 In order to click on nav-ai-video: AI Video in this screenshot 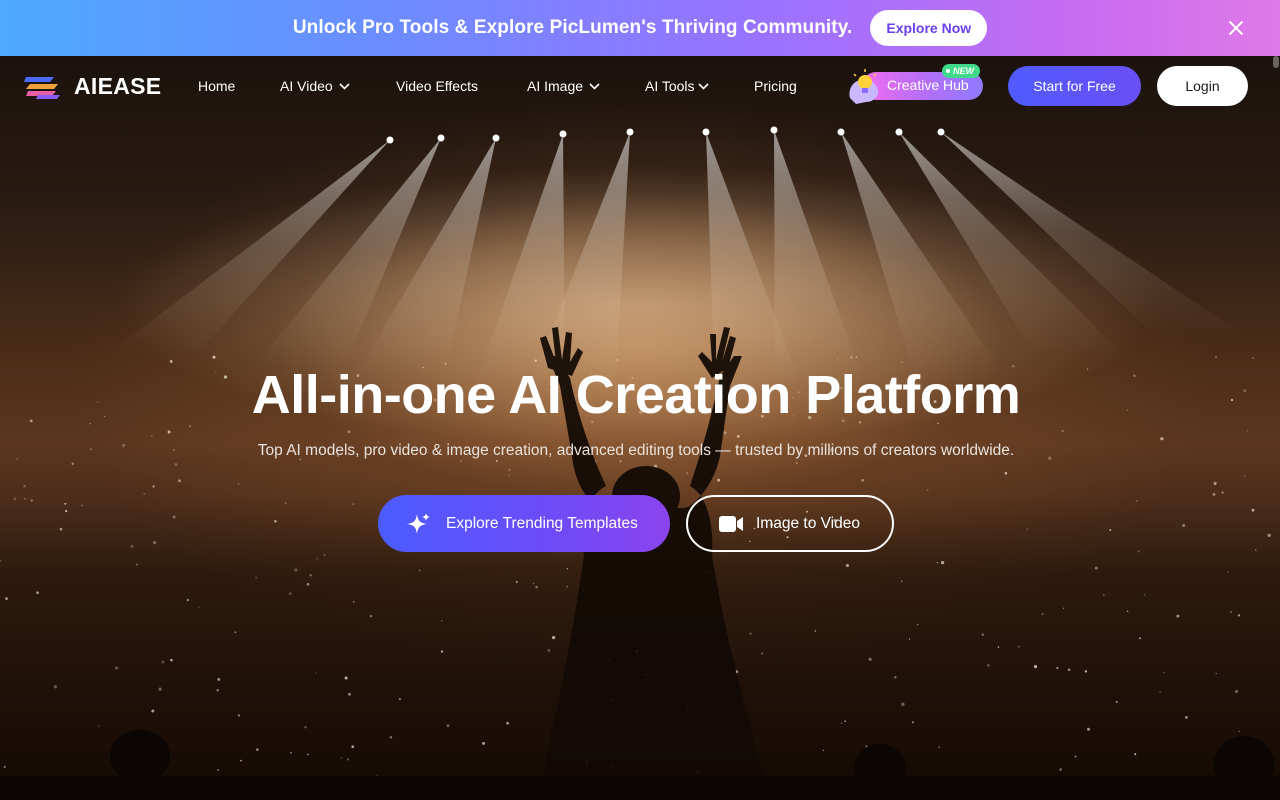, I will do `click(315, 86)`.